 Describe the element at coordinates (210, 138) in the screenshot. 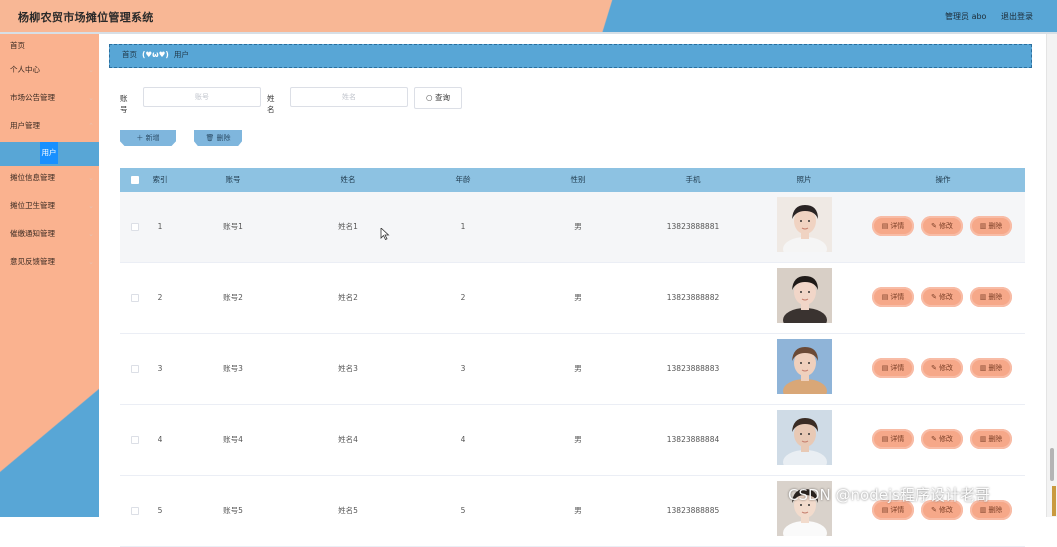

I see `trash-icon: 🗑` at that location.